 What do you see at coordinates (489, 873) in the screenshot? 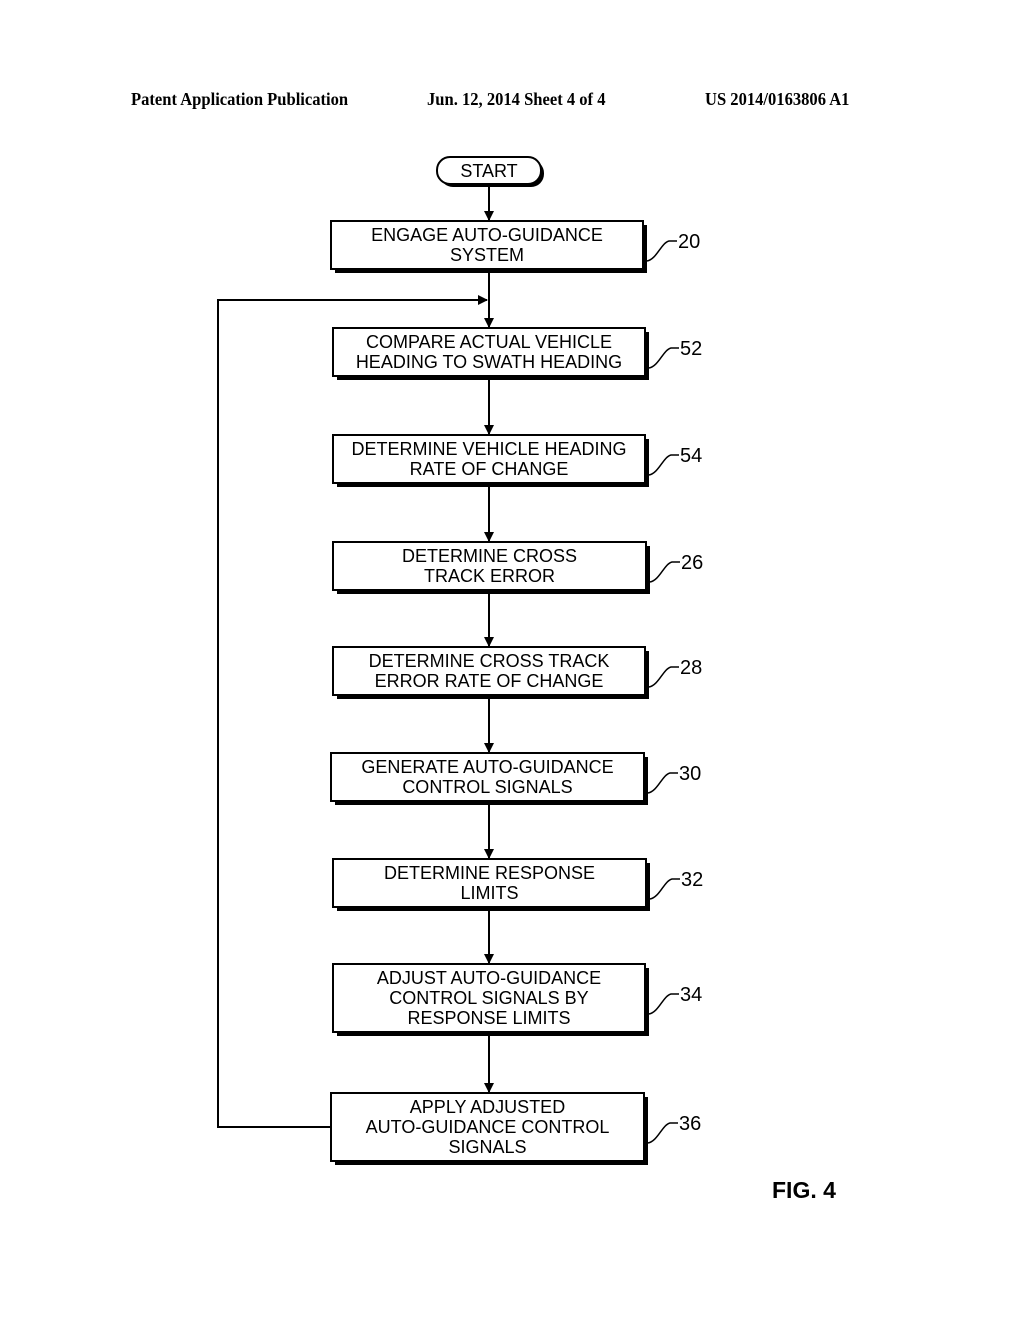
I see `step-text-line: DETERMINE RESPONSE` at bounding box center [489, 873].